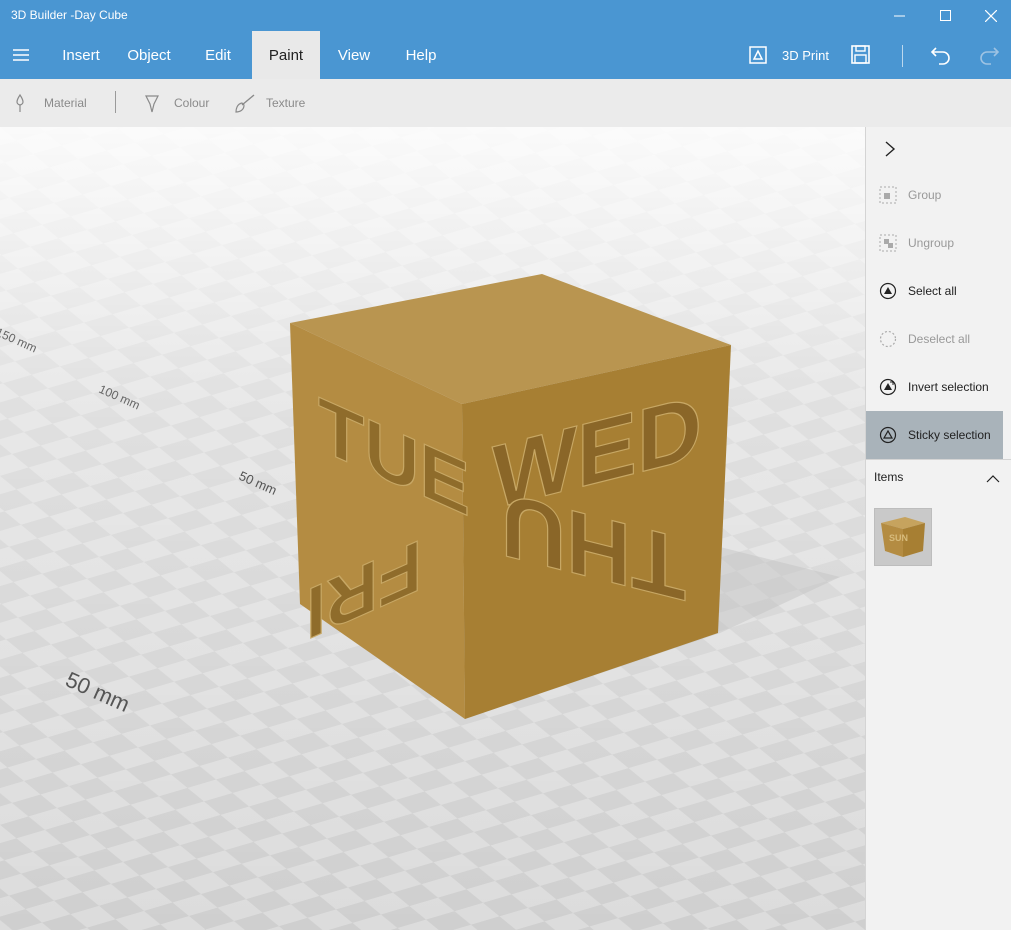 The height and width of the screenshot is (930, 1011). Describe the element at coordinates (902, 56) in the screenshot. I see `menu-divider` at that location.